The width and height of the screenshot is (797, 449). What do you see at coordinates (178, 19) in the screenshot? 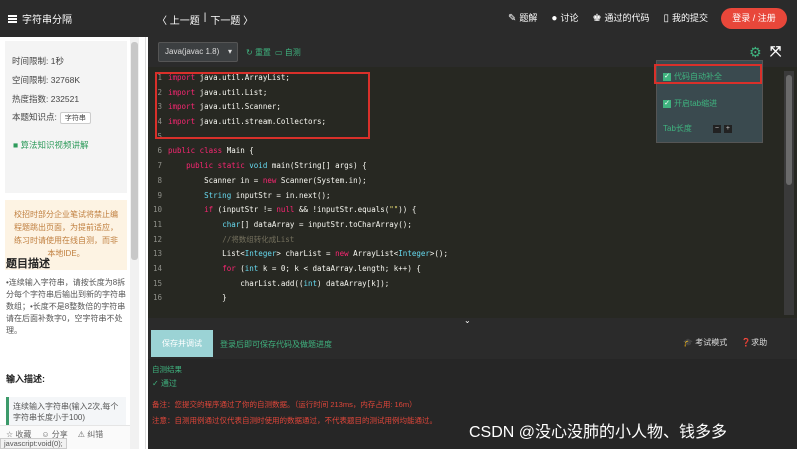
I see `prev-problem-link: 〈 上一题` at bounding box center [178, 19].